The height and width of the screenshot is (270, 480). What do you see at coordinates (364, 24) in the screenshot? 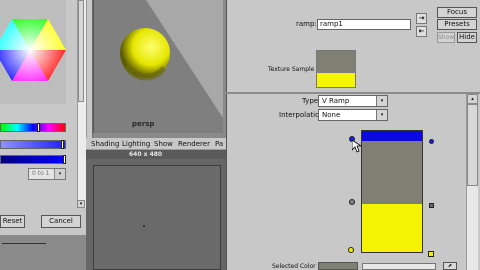
I see `ramp-name-field: ramp1` at bounding box center [364, 24].